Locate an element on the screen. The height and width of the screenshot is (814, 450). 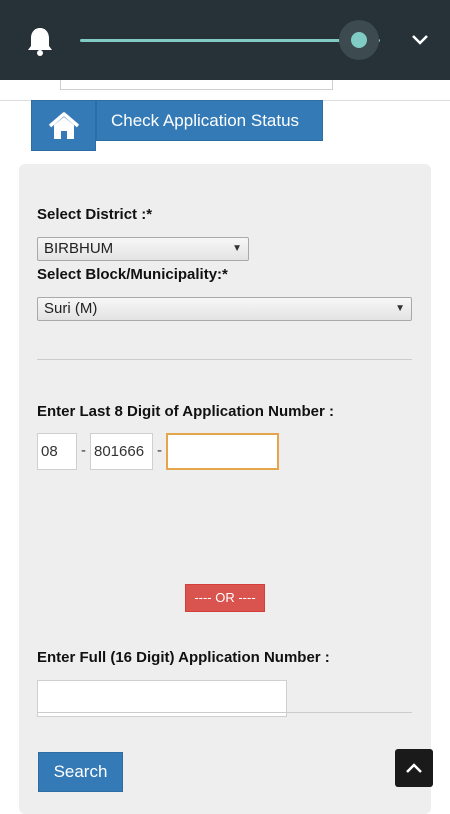
or-separator-button: ---- OR ---- is located at coordinates (225, 598).